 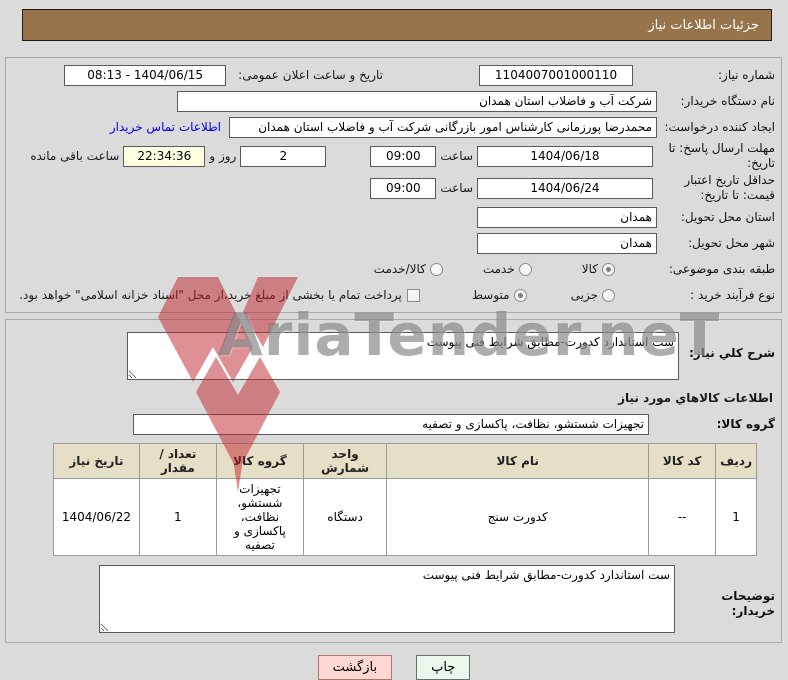 I want to click on radio-goods-label: کالا, so click(x=589, y=269).